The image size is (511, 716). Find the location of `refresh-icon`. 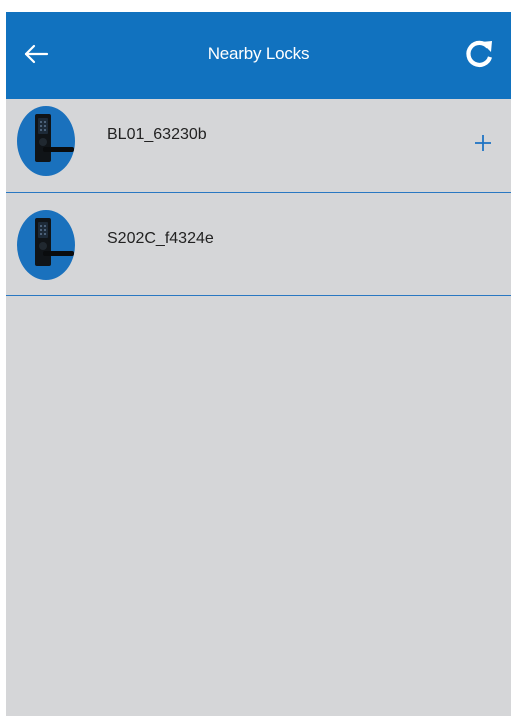

refresh-icon is located at coordinates (479, 53).